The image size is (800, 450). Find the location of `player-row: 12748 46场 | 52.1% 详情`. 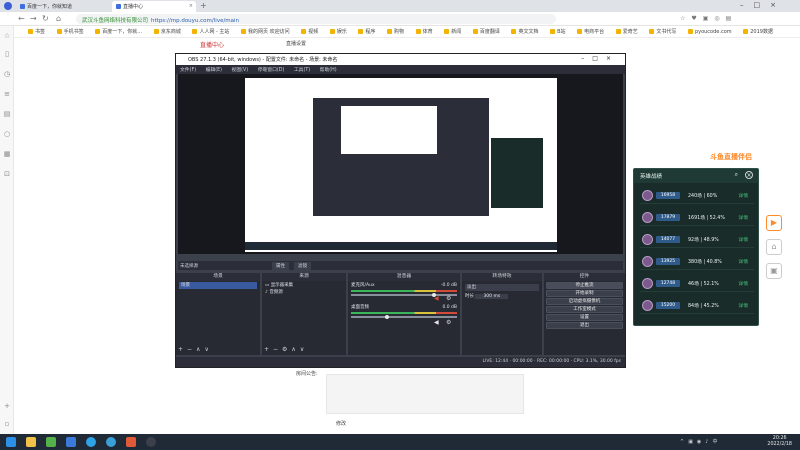

player-row: 12748 46场 | 52.1% 详情 is located at coordinates (697, 283).